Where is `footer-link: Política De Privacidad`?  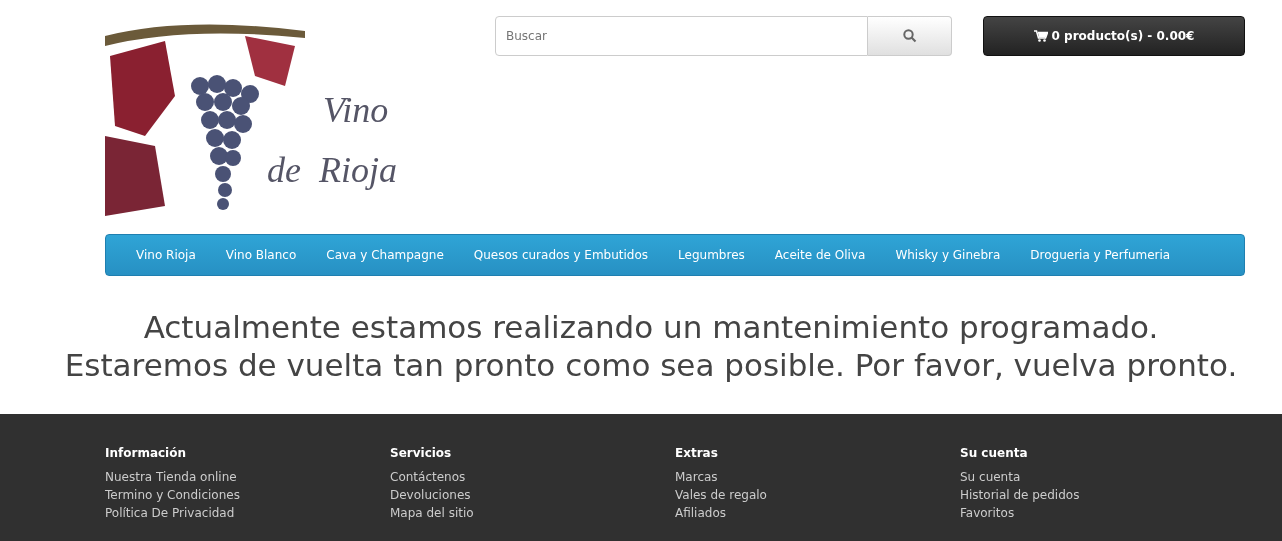 footer-link: Política De Privacidad is located at coordinates (247, 513).